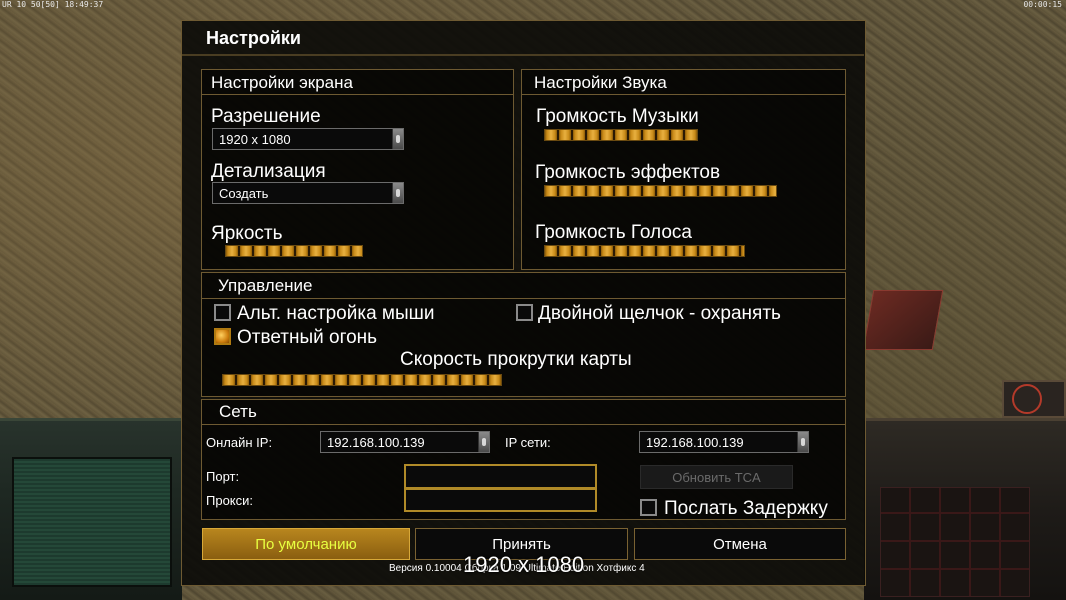 This screenshot has height=600, width=1066. Describe the element at coordinates (266, 116) in the screenshot. I see `resolution-label: Разрешение` at that location.